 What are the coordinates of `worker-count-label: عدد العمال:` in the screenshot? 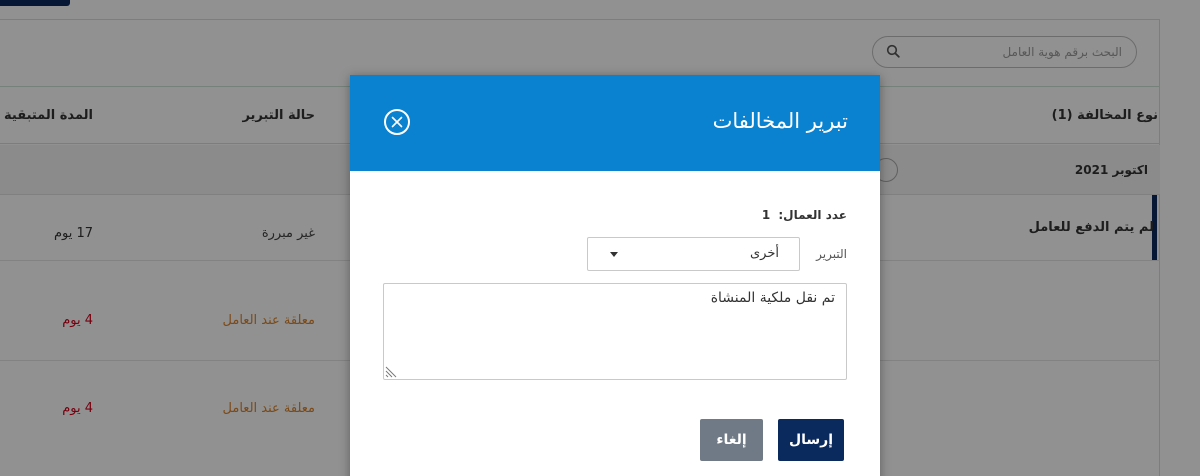 It's located at (812, 215).